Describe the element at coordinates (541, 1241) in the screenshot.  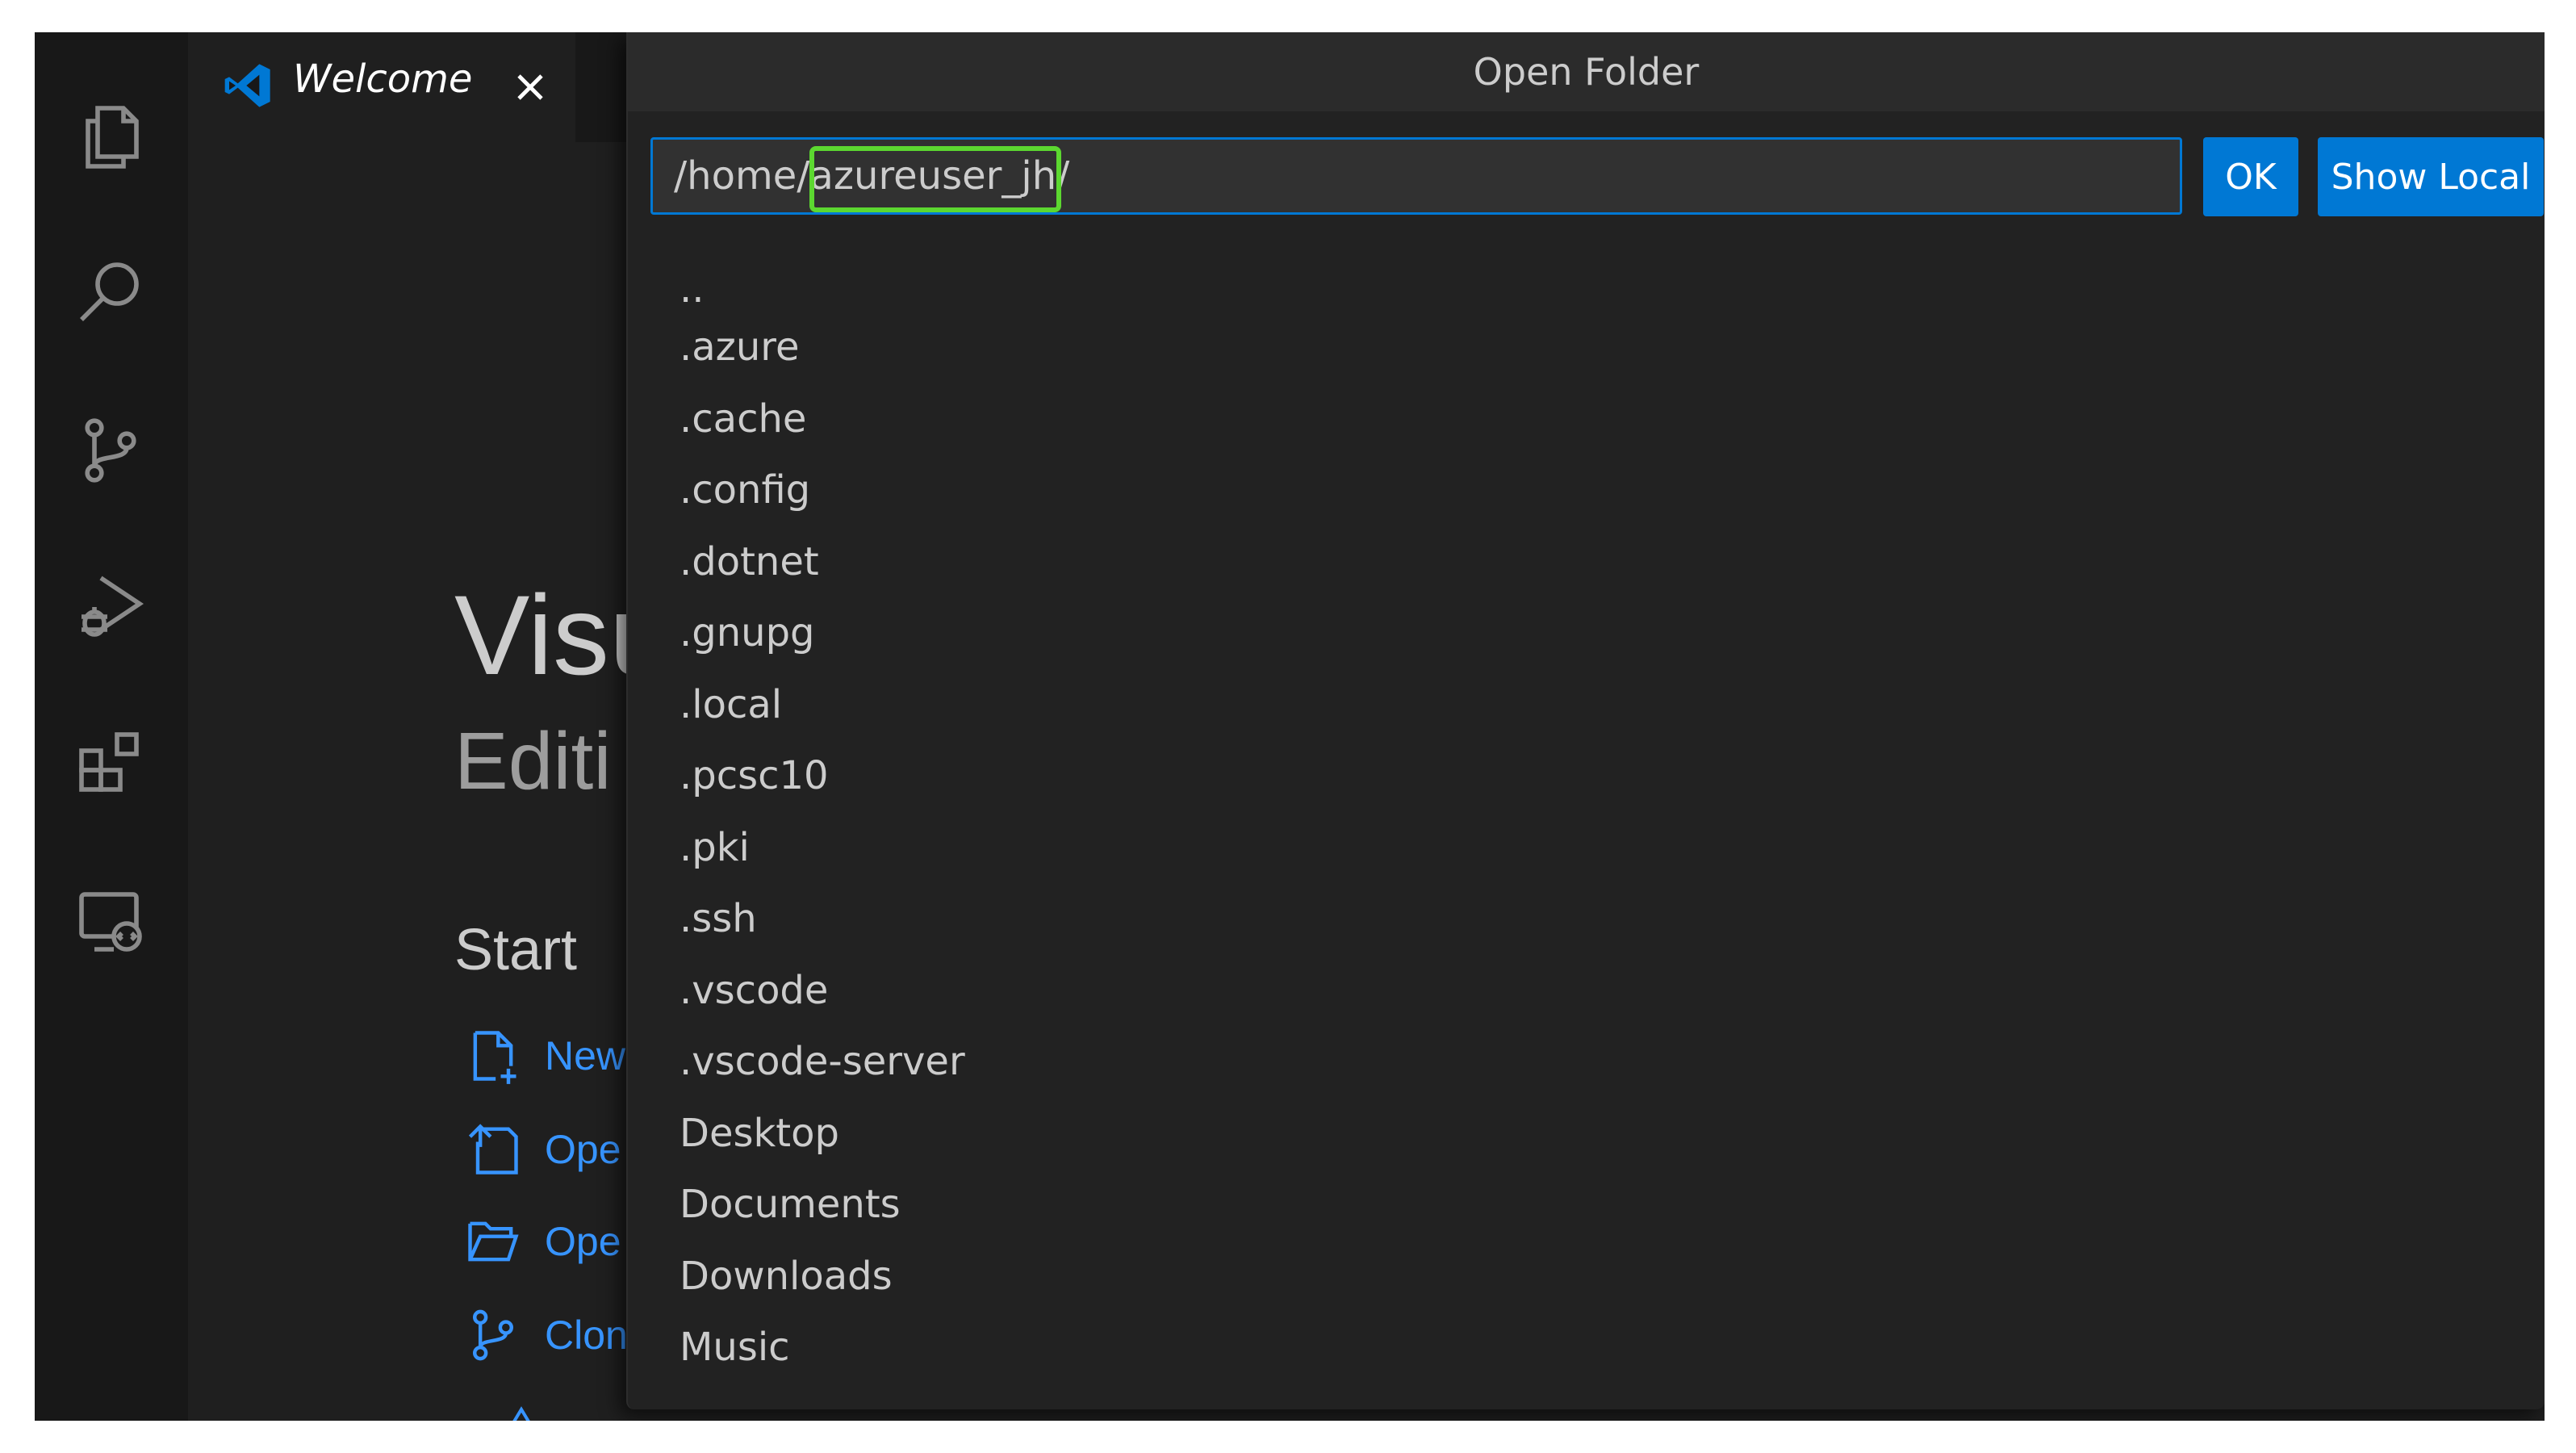
I see `start-open-folder-link: Ope` at that location.